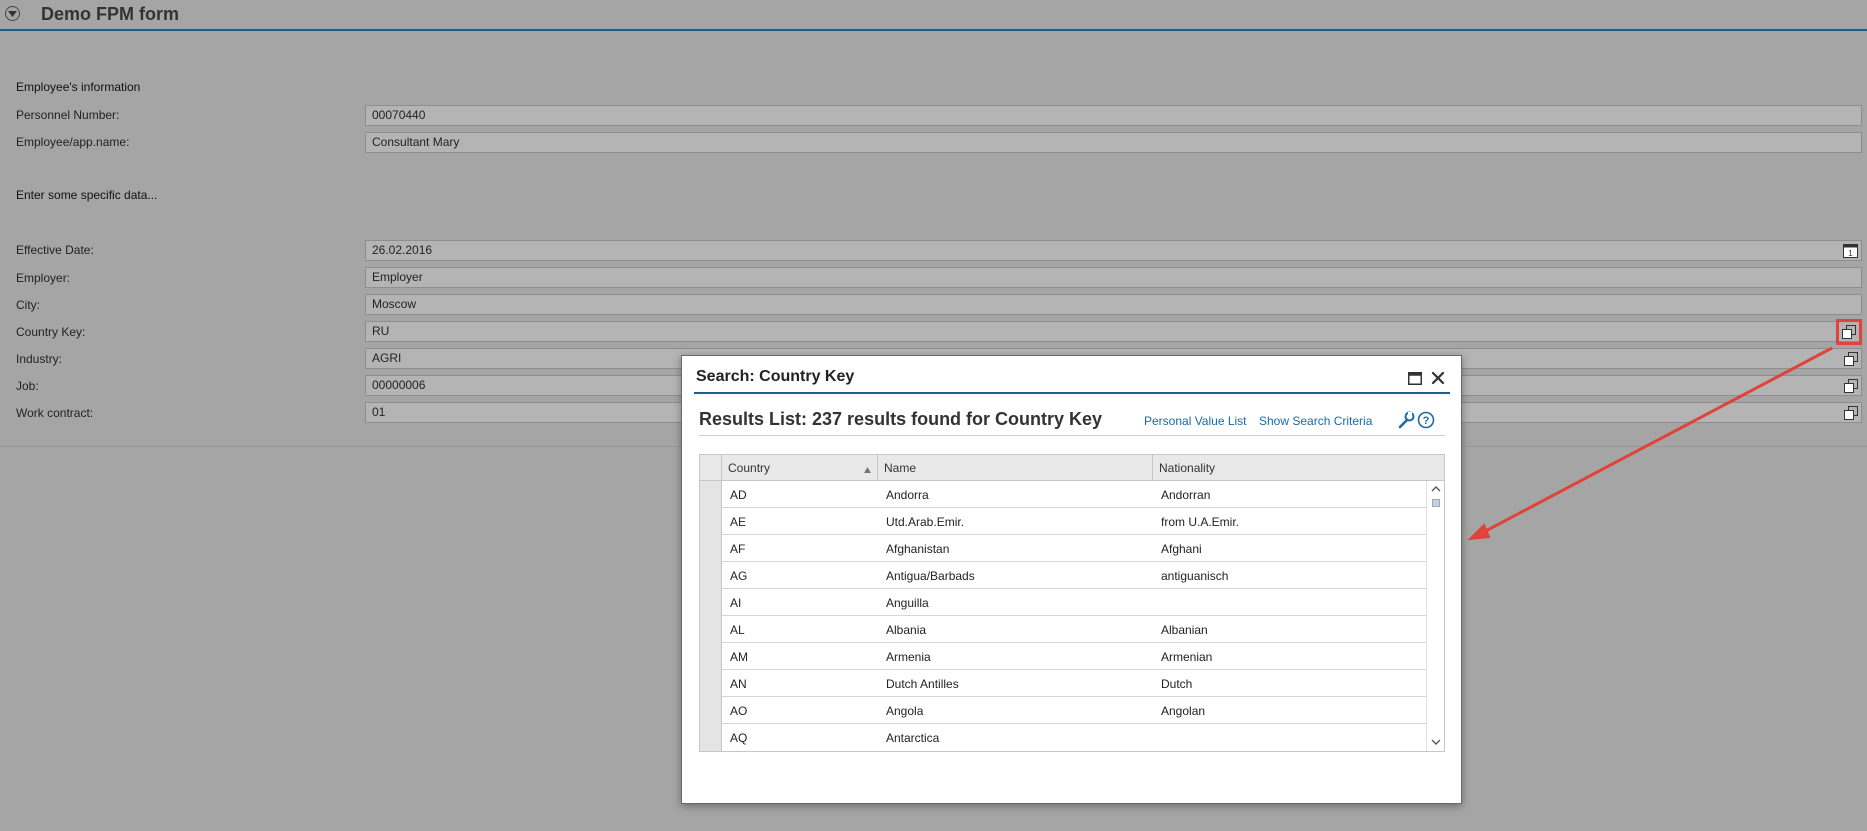 The width and height of the screenshot is (1867, 831). I want to click on close-button, so click(1438, 378).